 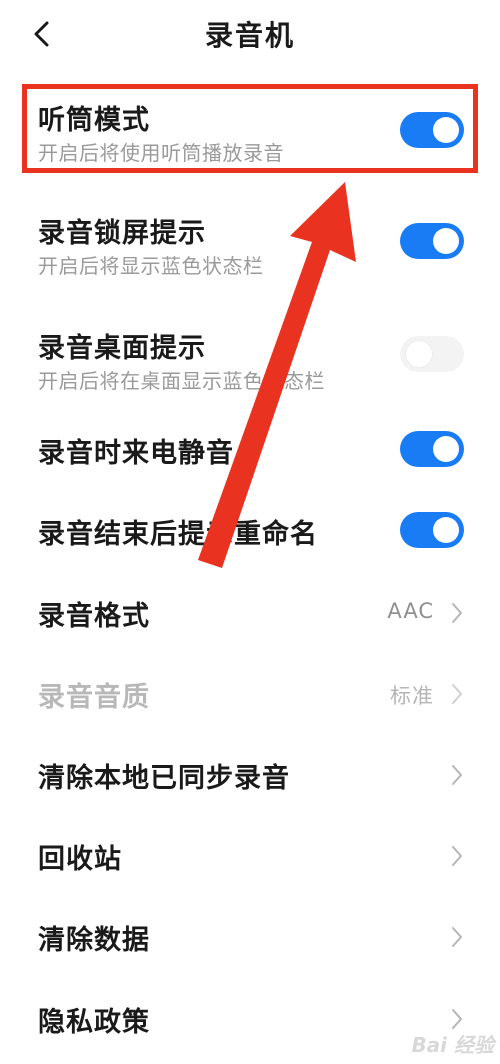 I want to click on setting-clear-data: 清除数据, so click(x=250, y=937).